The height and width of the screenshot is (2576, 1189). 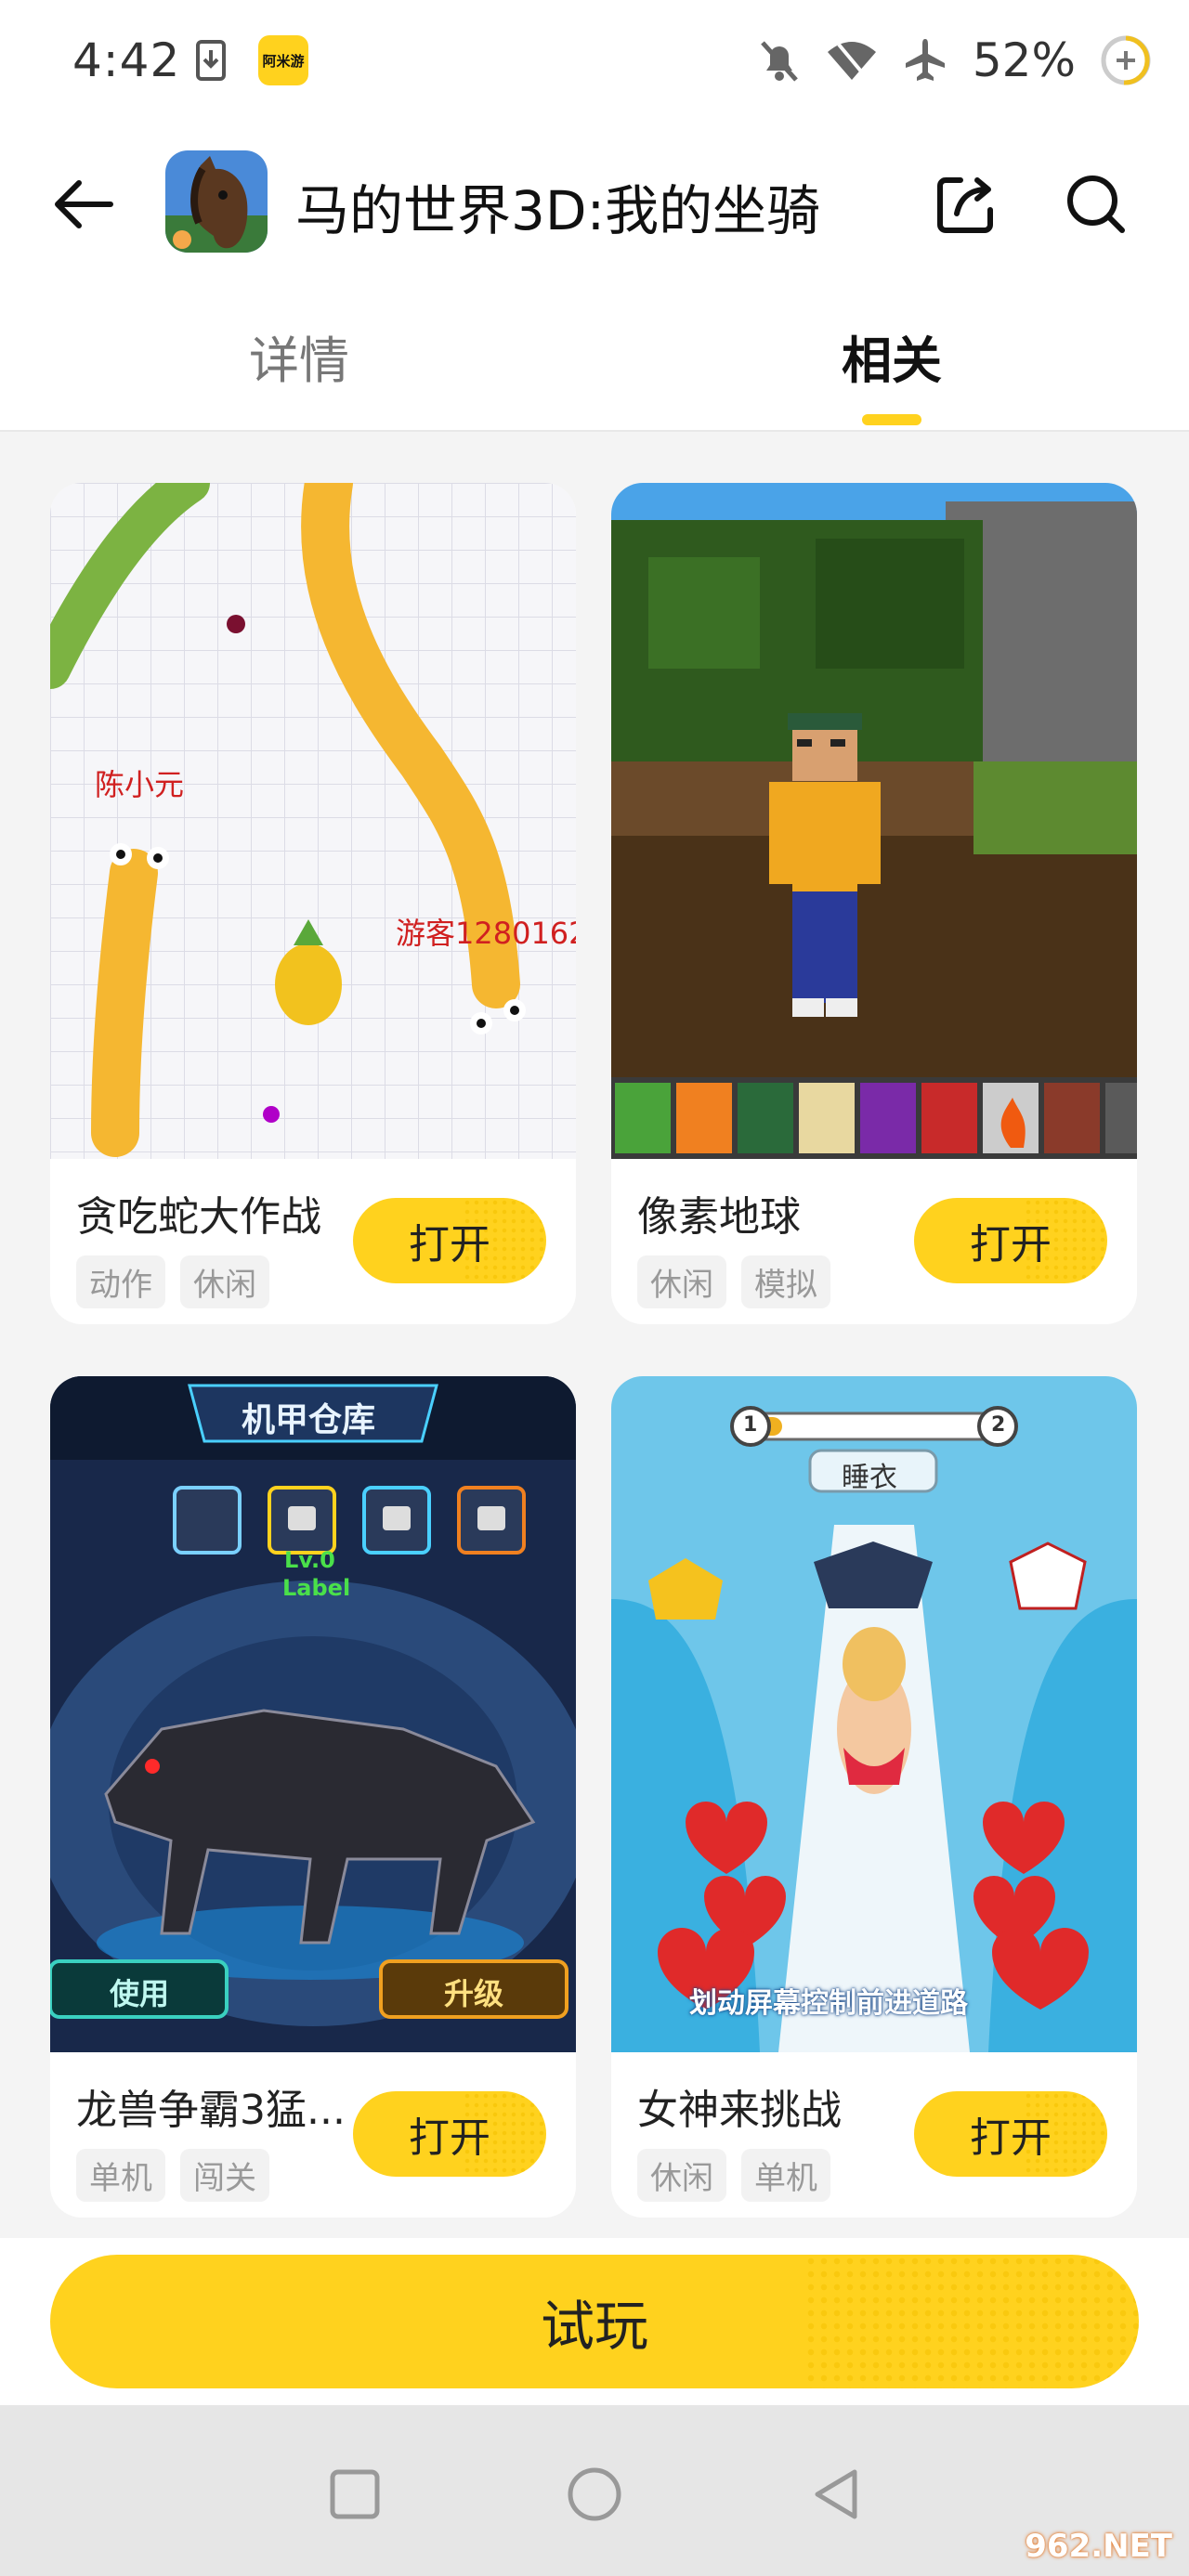 I want to click on game-card: 机甲仓库 Lv.0 Label 使用 升级 龙兽争霸3猛... 单机 闯关 打开, so click(x=313, y=1797).